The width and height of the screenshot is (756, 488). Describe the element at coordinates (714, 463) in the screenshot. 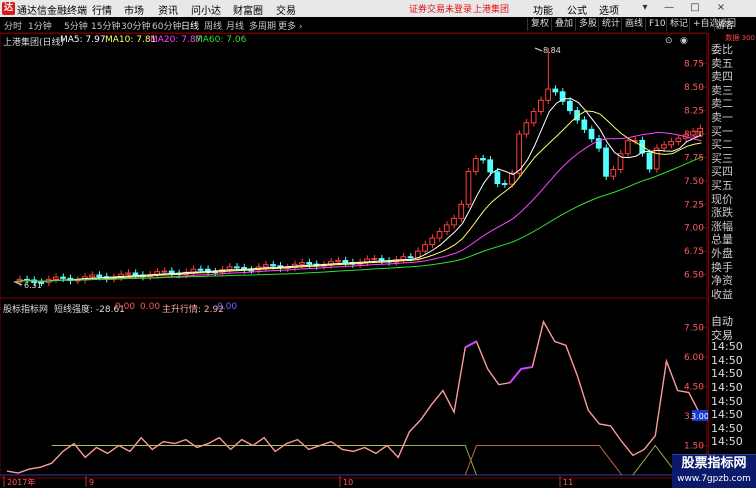

I see `watermark-title: 股票指标网` at that location.